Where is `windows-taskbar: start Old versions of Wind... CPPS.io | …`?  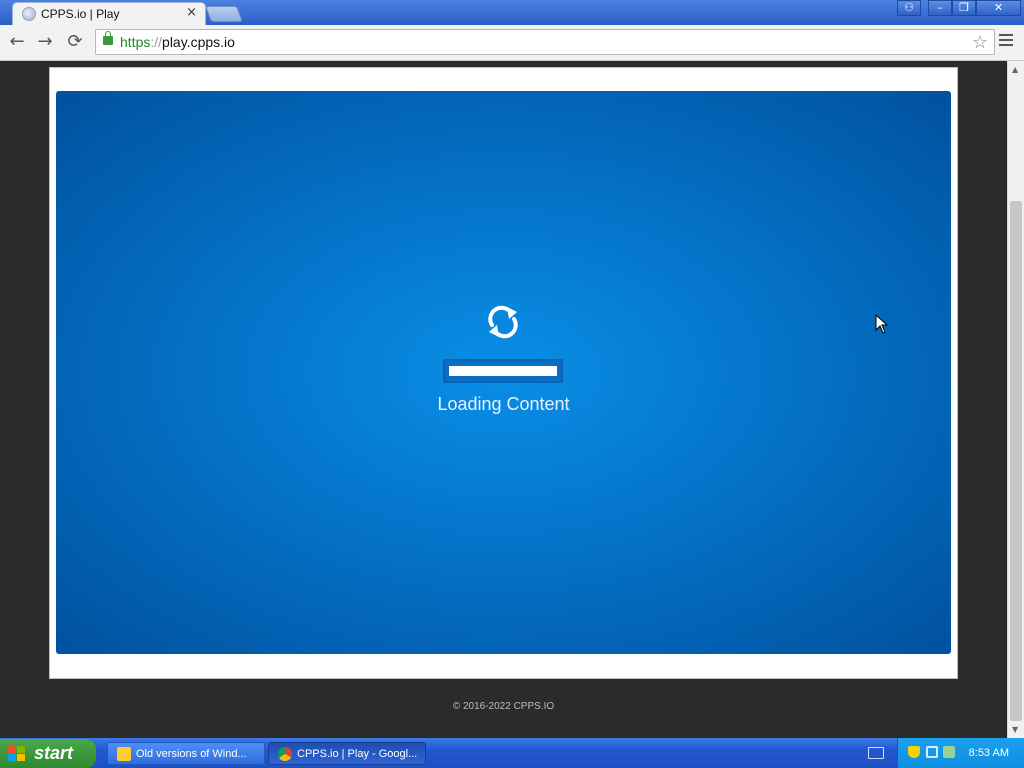
windows-taskbar: start Old versions of Wind... CPPS.io | … is located at coordinates (512, 753).